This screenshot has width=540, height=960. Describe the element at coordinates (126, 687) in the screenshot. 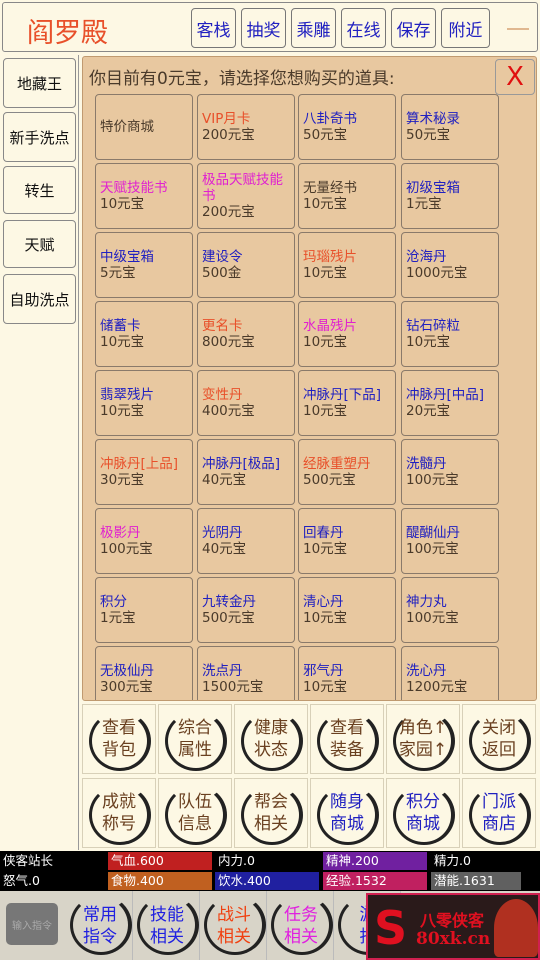

I see `item-price: 300元宝` at that location.